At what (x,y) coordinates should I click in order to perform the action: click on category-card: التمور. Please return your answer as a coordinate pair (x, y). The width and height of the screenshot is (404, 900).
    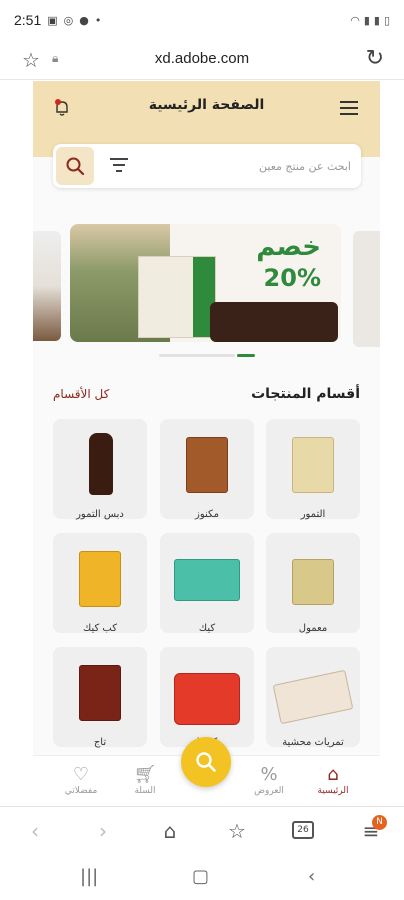
    Looking at the image, I should click on (313, 469).